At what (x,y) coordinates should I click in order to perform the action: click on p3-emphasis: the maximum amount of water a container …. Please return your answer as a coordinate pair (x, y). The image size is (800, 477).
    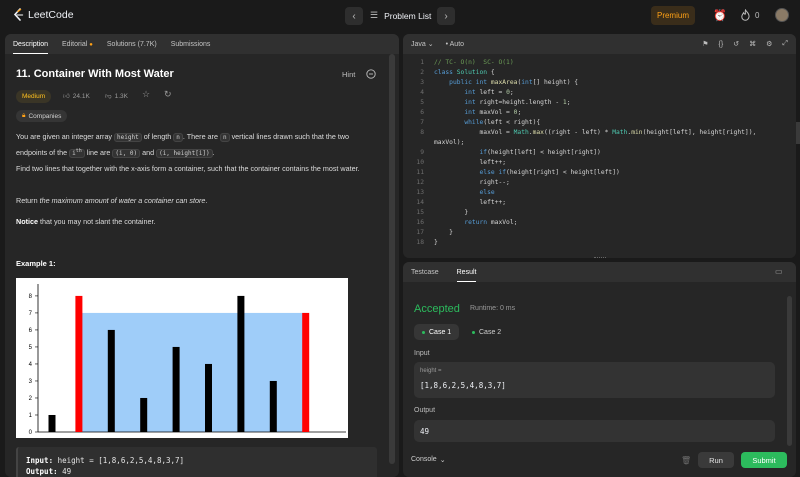
    Looking at the image, I should click on (122, 200).